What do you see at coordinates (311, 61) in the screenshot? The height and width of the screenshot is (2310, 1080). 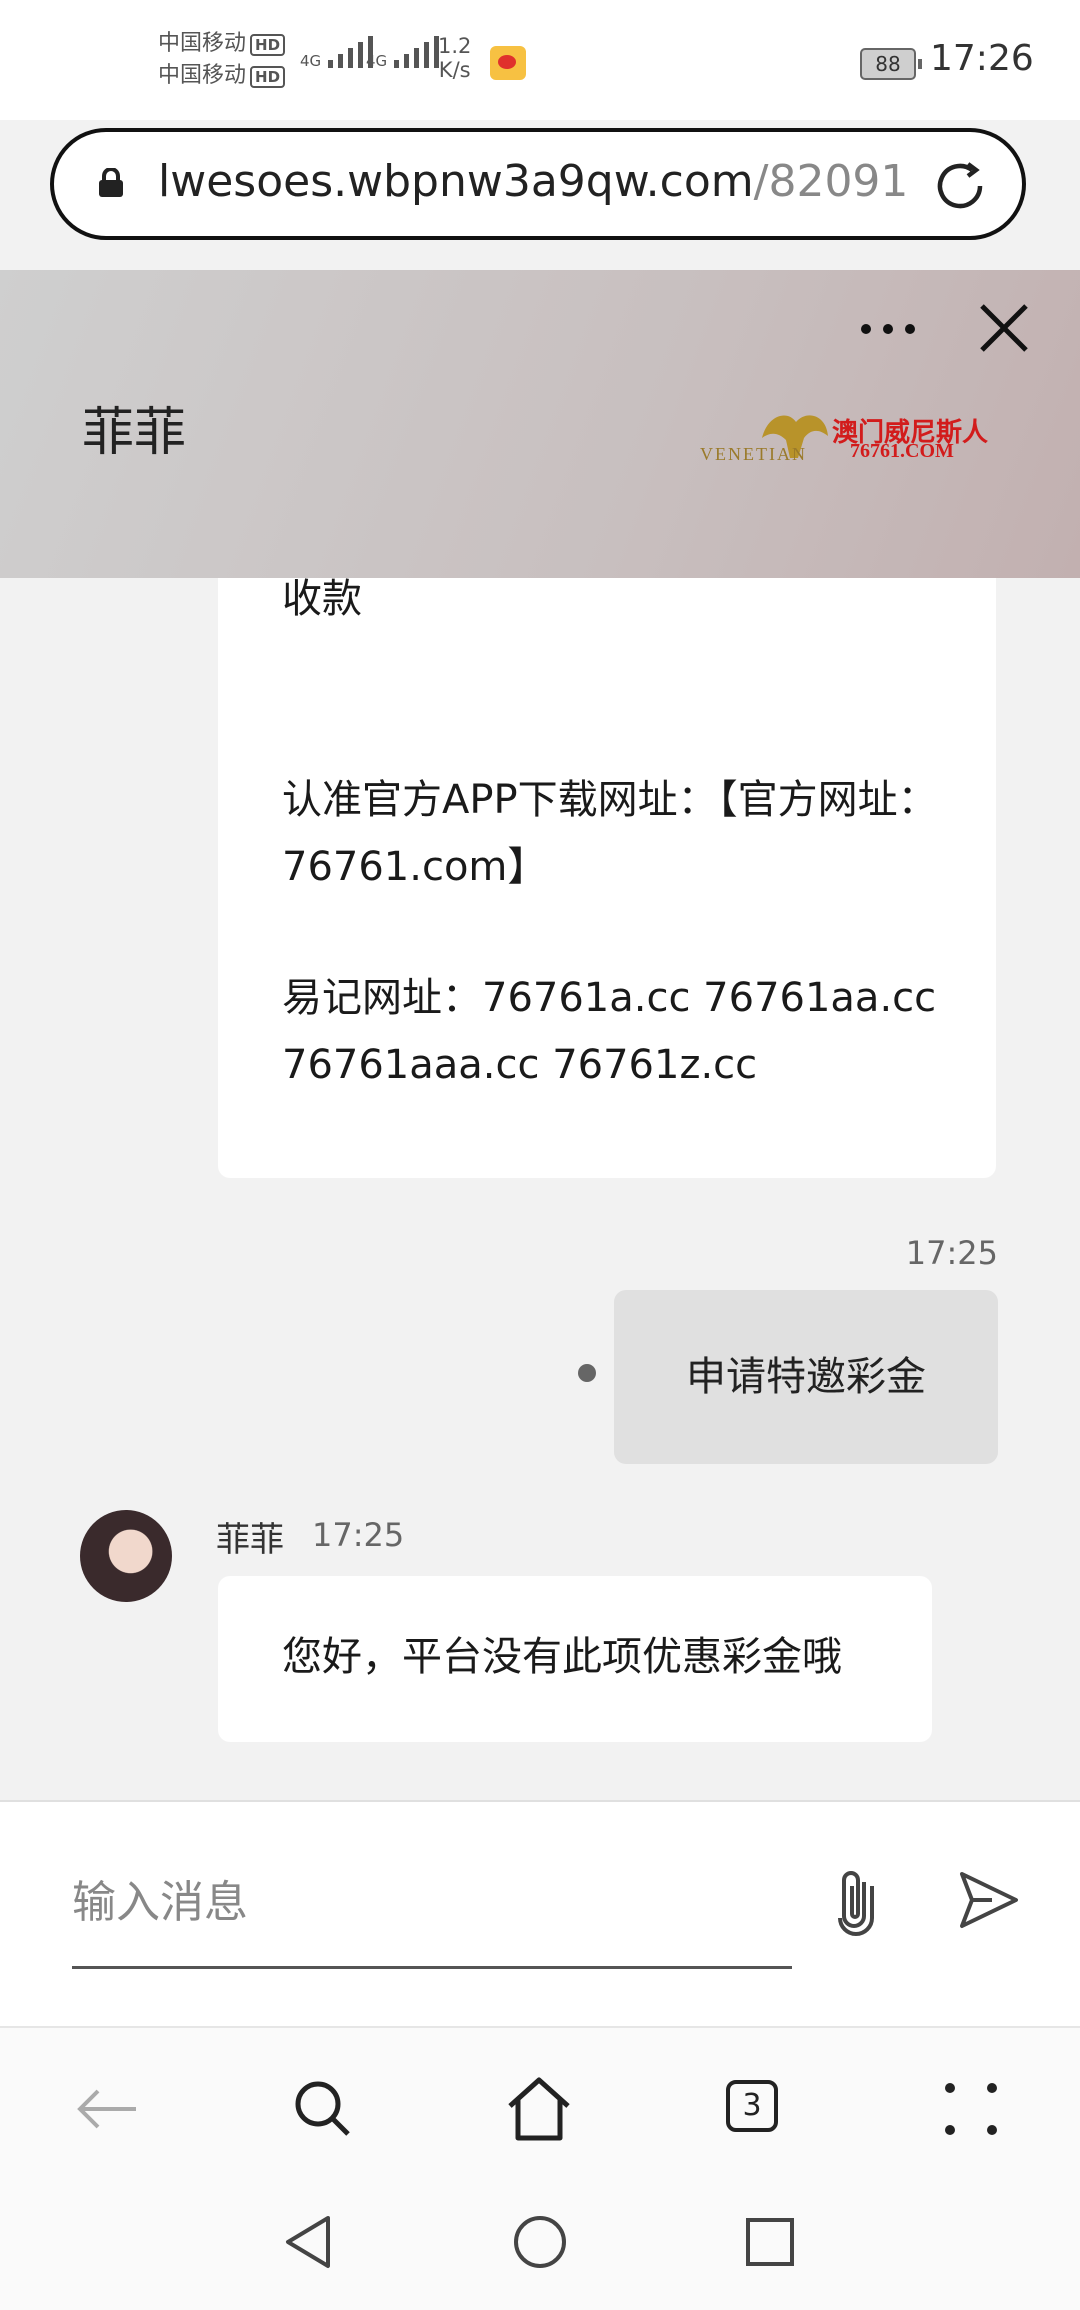 I see `network-type-1: 4G` at bounding box center [311, 61].